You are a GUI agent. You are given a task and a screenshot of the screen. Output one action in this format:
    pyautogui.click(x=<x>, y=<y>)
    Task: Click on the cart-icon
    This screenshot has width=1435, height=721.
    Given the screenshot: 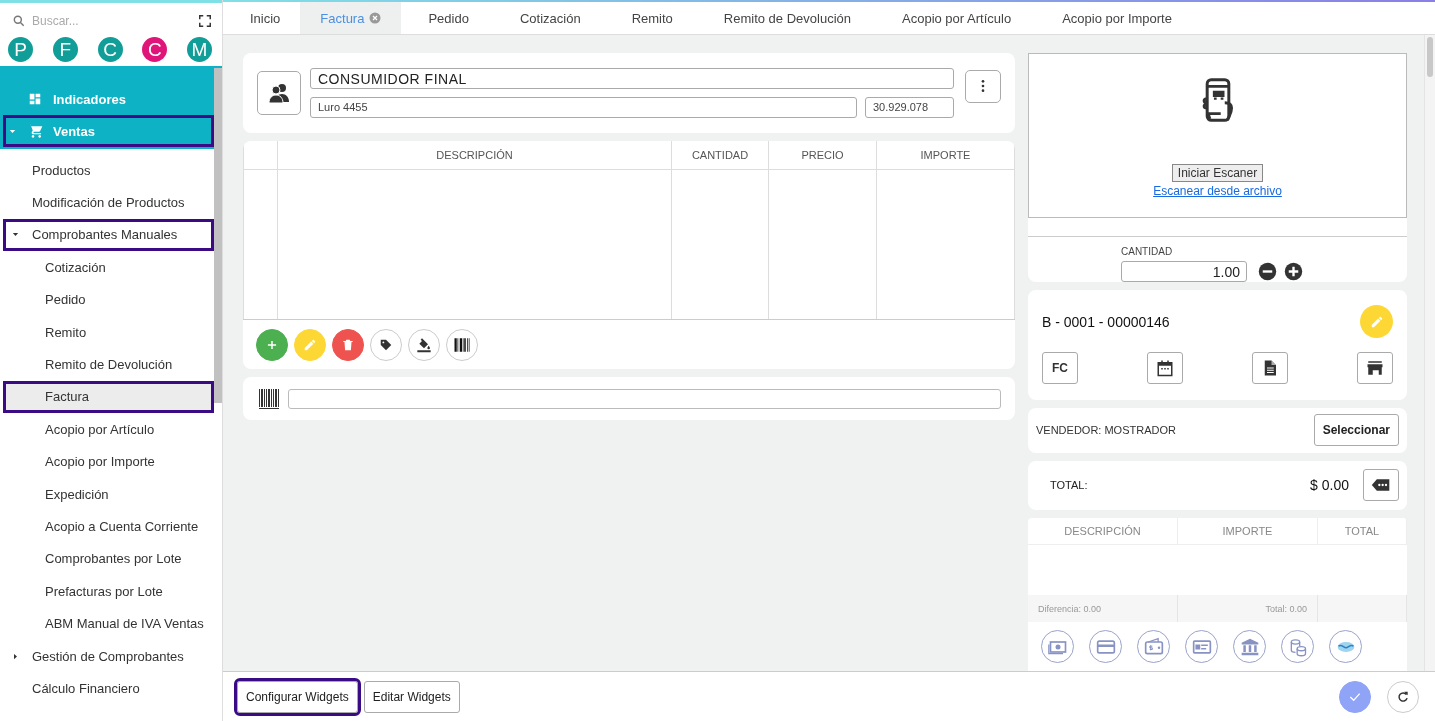 What is the action you would take?
    pyautogui.click(x=35, y=131)
    